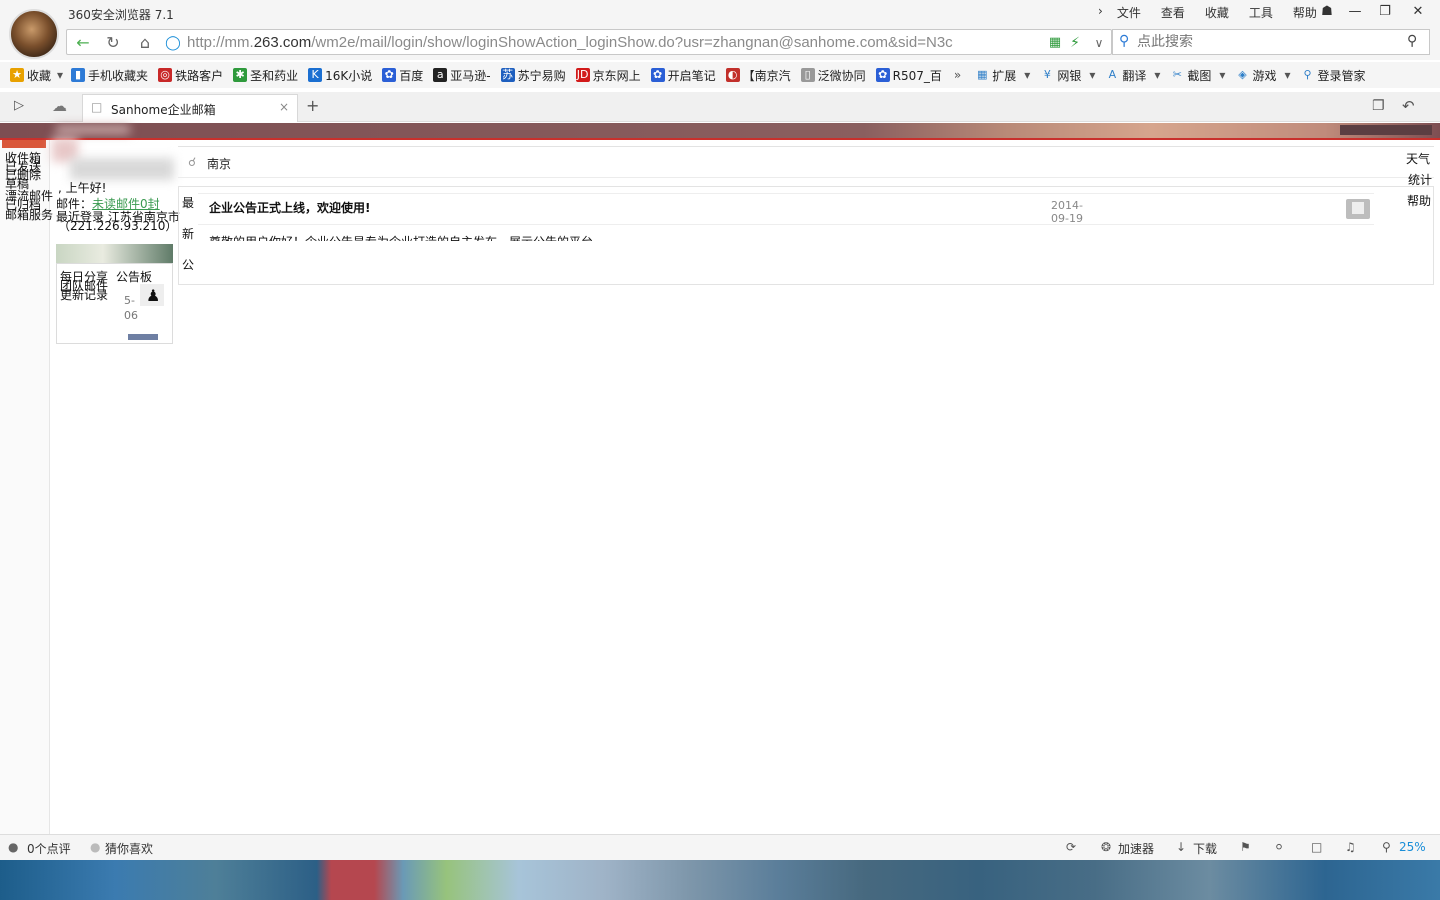 This screenshot has height=900, width=1440. I want to click on toolbar-item: ⚲ 登录管家, so click(1333, 75).